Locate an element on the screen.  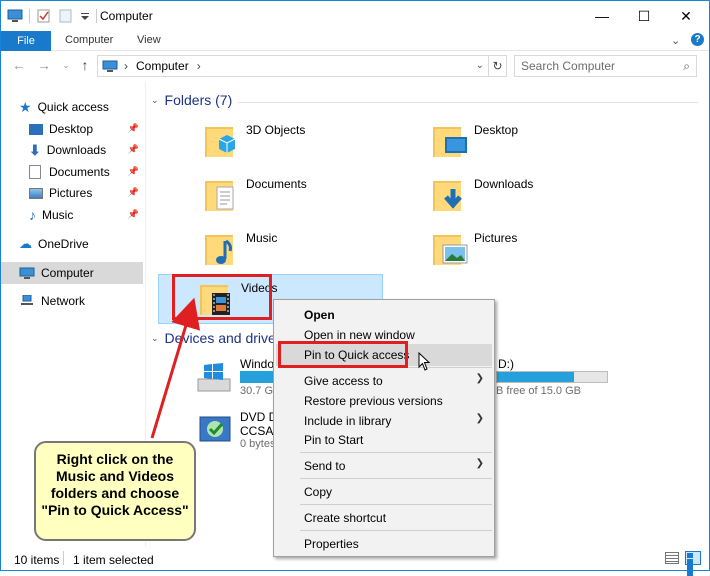
back-arrow-icon: ← is located at coordinates (19, 65).